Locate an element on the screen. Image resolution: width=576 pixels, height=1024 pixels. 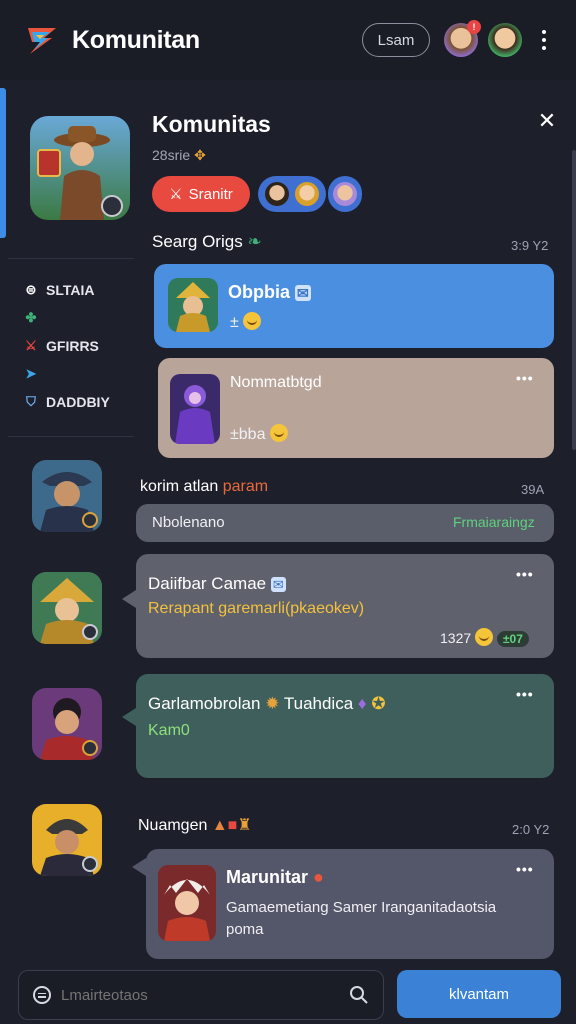
post-title: Garlamobrolan ✹ Tuahdica ♦ ✪ is located at coordinates (267, 703).